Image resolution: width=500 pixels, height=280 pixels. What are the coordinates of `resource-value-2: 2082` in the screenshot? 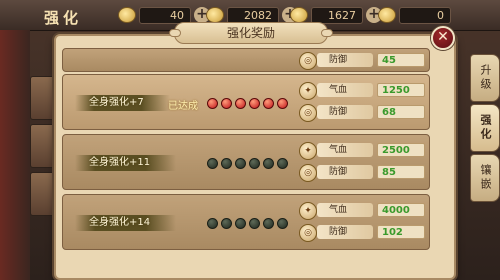 It's located at (253, 15).